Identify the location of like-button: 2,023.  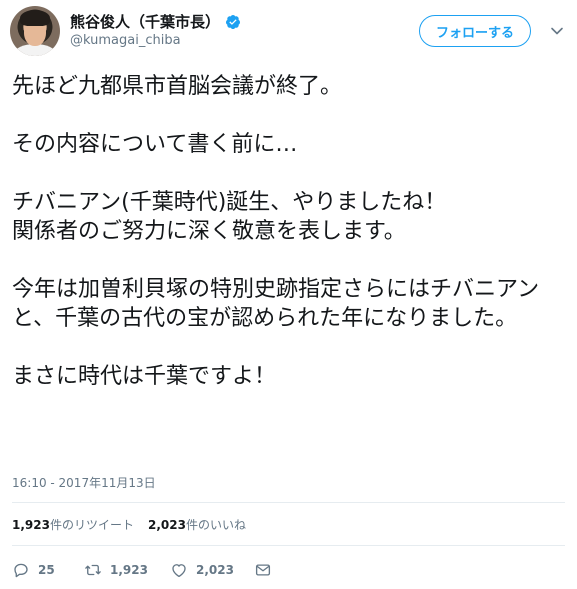
(212, 570).